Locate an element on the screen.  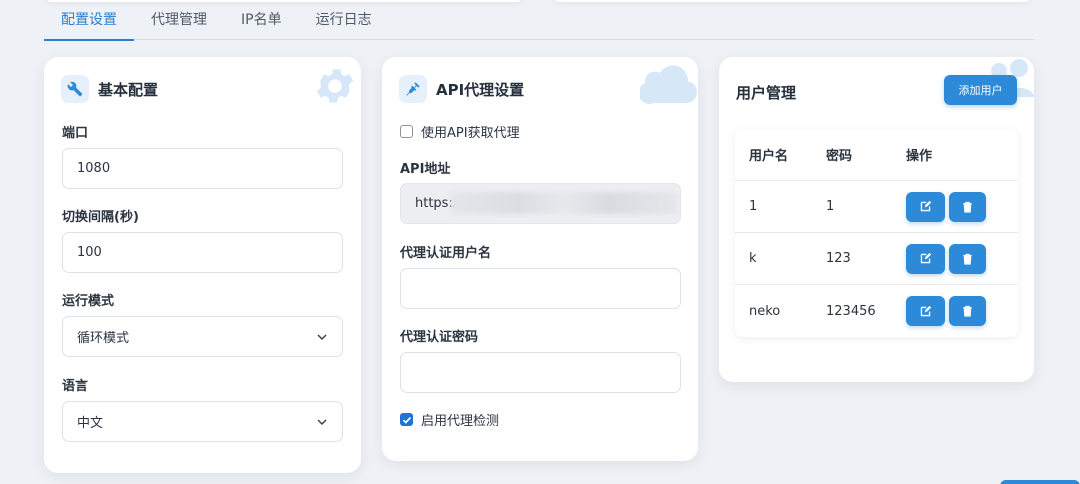
plug-icon is located at coordinates (413, 89).